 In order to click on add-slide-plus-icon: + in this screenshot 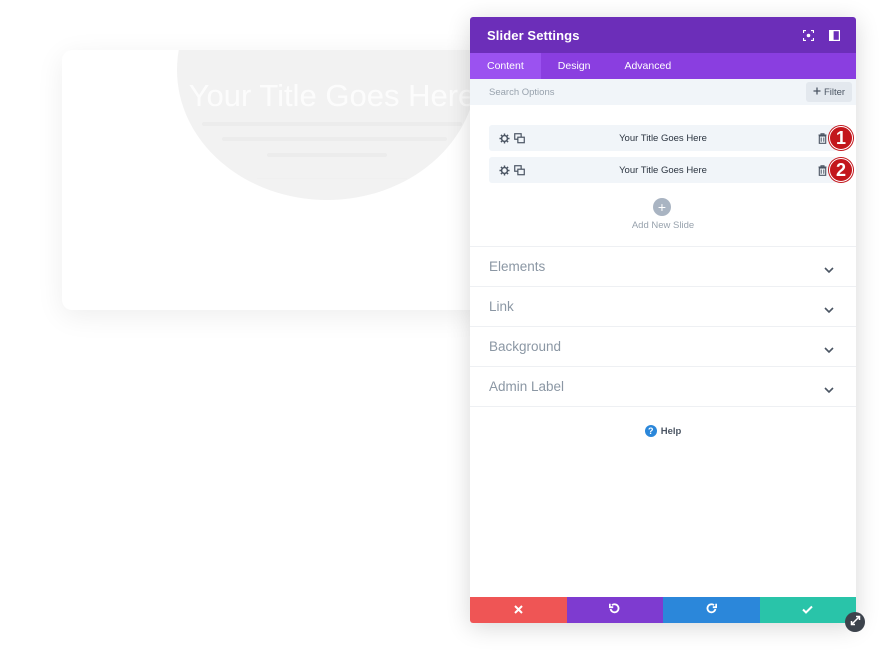, I will do `click(662, 207)`.